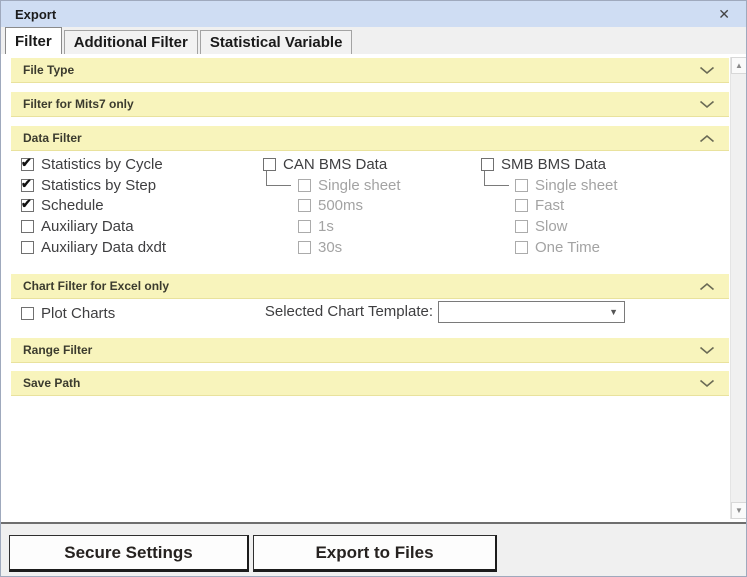 The height and width of the screenshot is (577, 747). I want to click on checkbox-statistics-by-step: ✔ Statistics by Step, so click(88, 185).